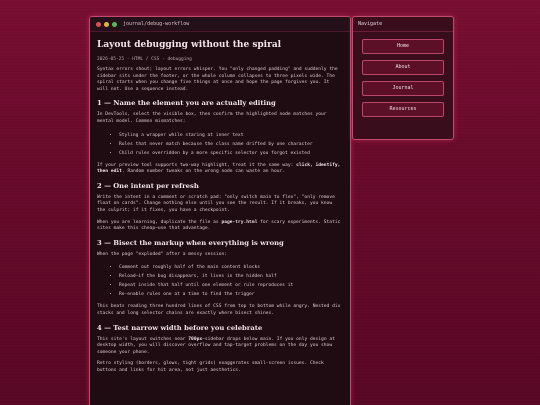 The image size is (540, 405). What do you see at coordinates (156, 24) in the screenshot?
I see `window-title: journal/debug-workflow` at bounding box center [156, 24].